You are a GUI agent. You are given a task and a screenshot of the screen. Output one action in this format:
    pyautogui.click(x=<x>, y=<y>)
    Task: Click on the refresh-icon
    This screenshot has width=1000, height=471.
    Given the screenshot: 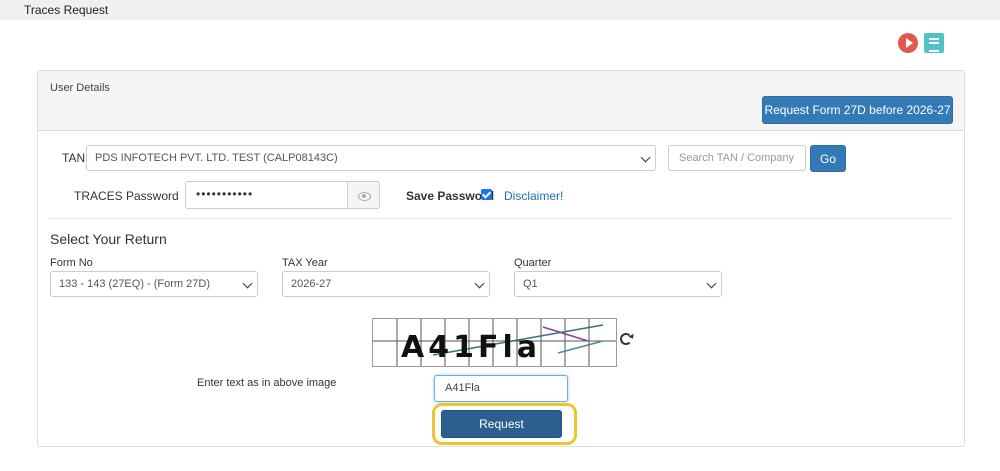 What is the action you would take?
    pyautogui.click(x=626, y=339)
    